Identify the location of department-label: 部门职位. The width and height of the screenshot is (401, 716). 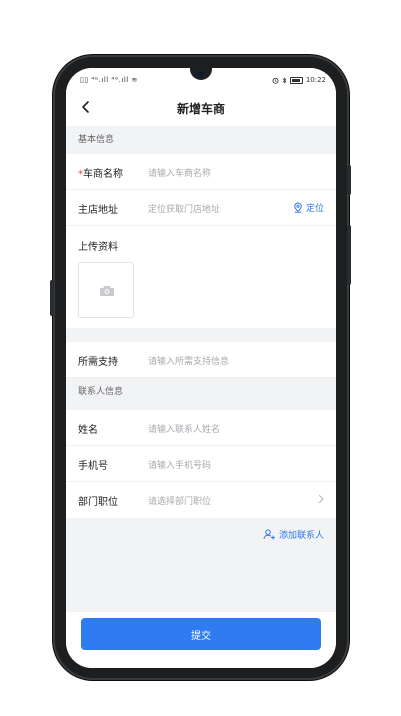
(98, 502).